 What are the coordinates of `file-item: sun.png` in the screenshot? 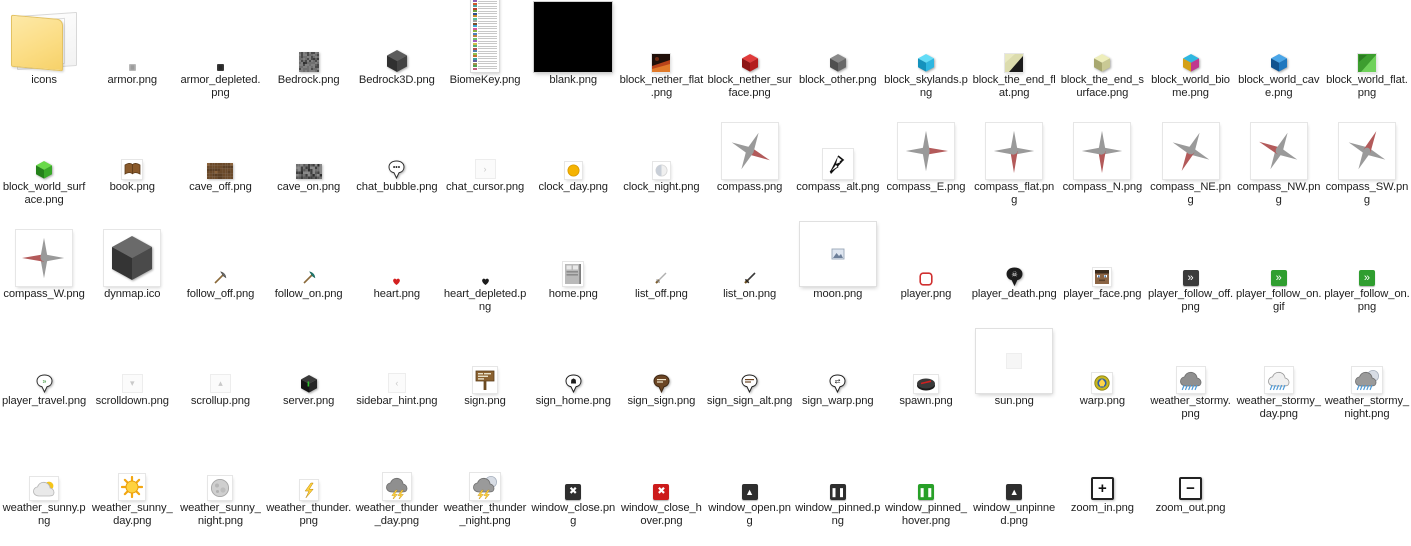 It's located at (1014, 374).